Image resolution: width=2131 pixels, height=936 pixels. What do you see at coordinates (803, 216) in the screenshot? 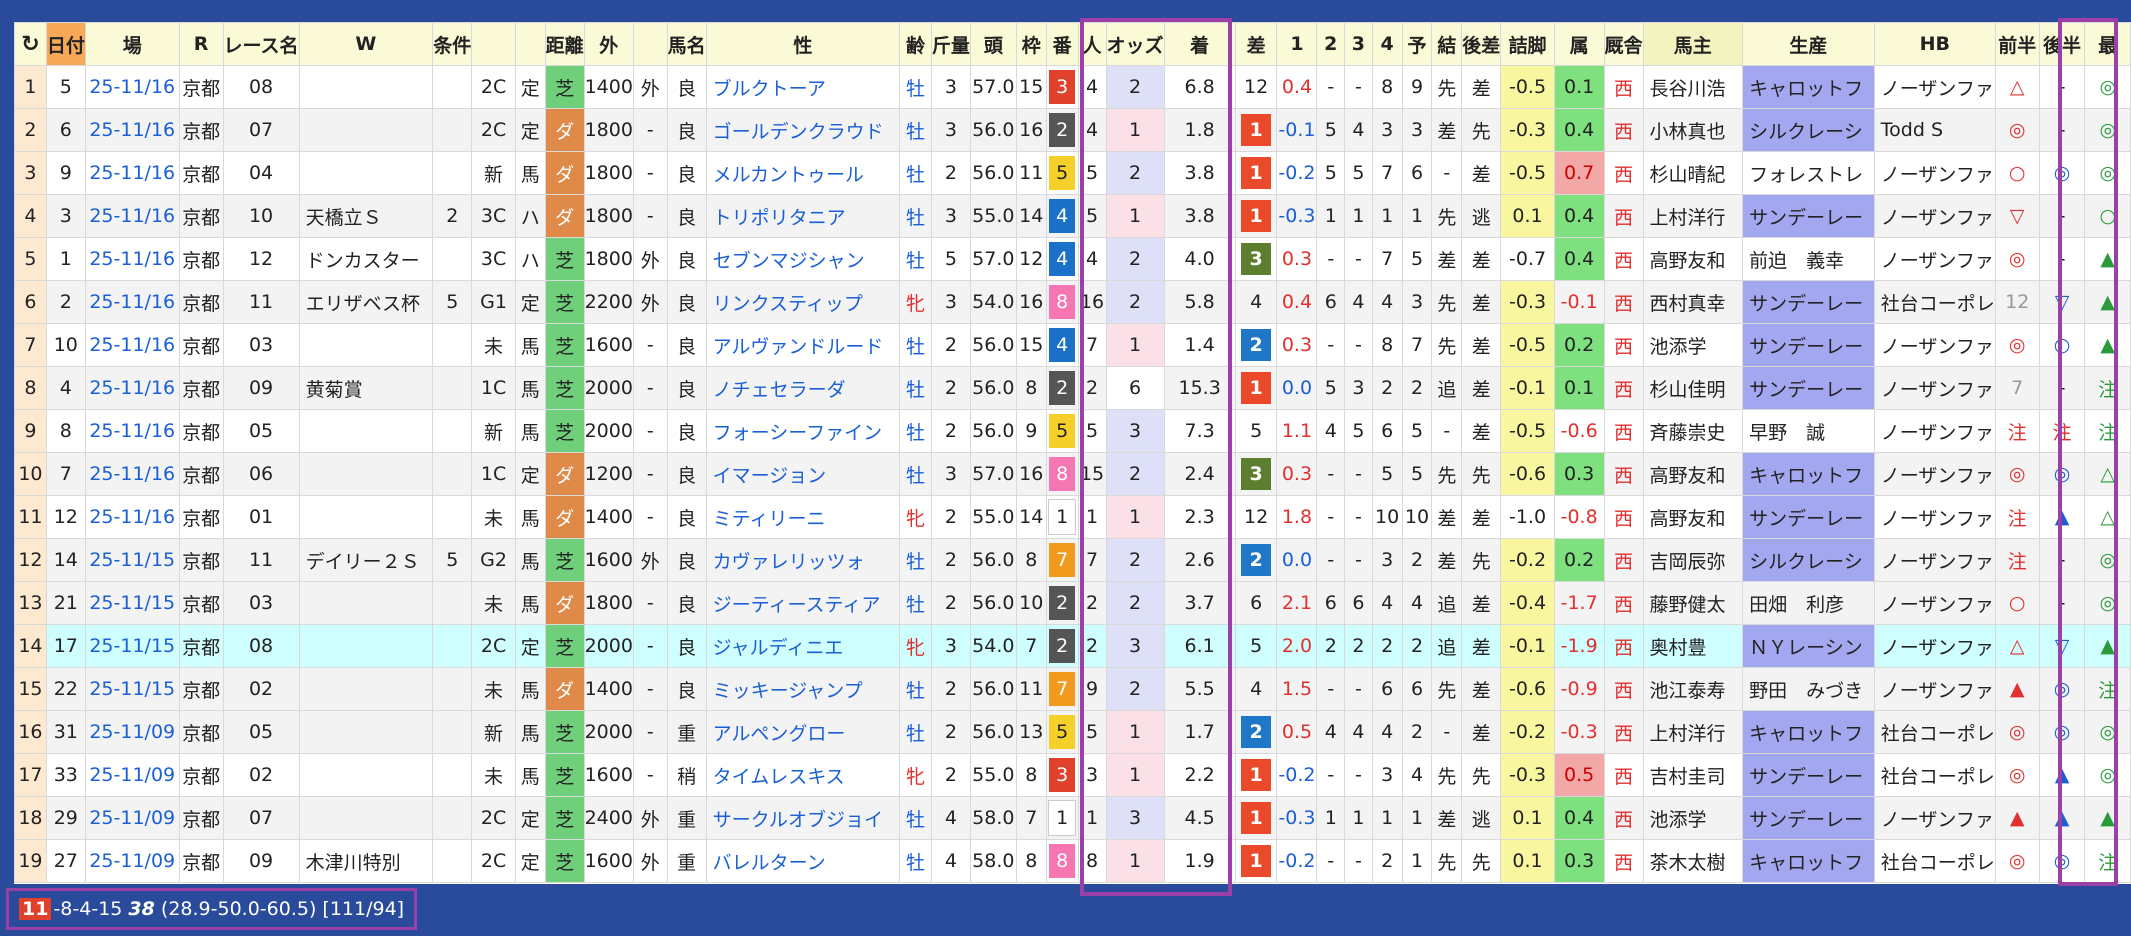
I see `horse-name: トリポリタニア` at bounding box center [803, 216].